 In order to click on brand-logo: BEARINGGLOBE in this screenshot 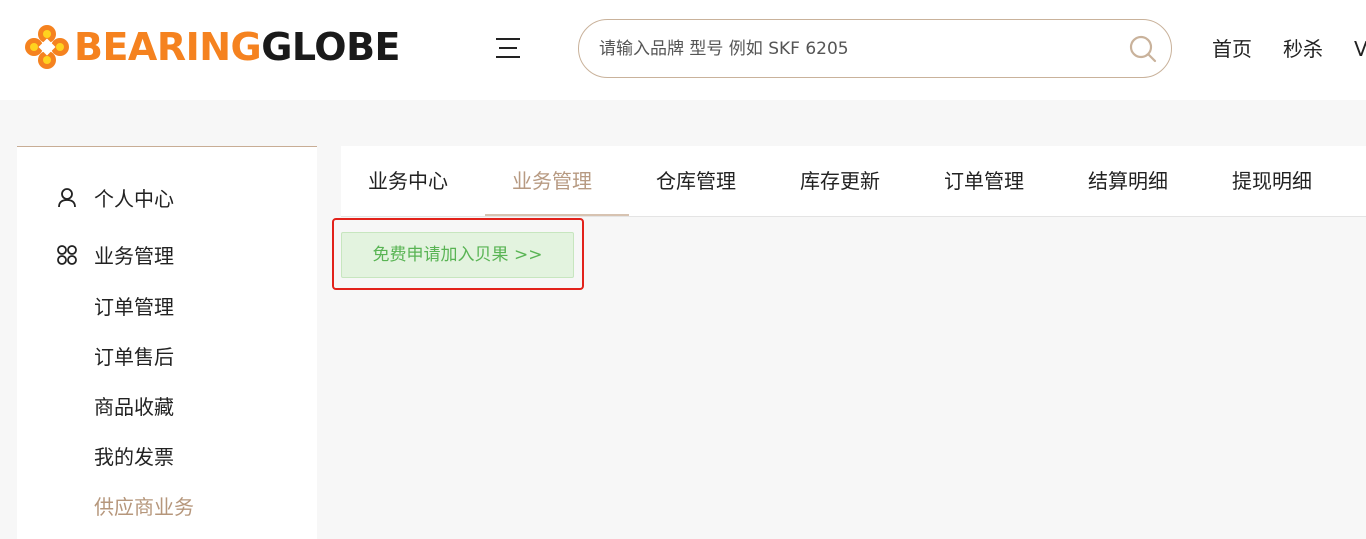, I will do `click(212, 47)`.